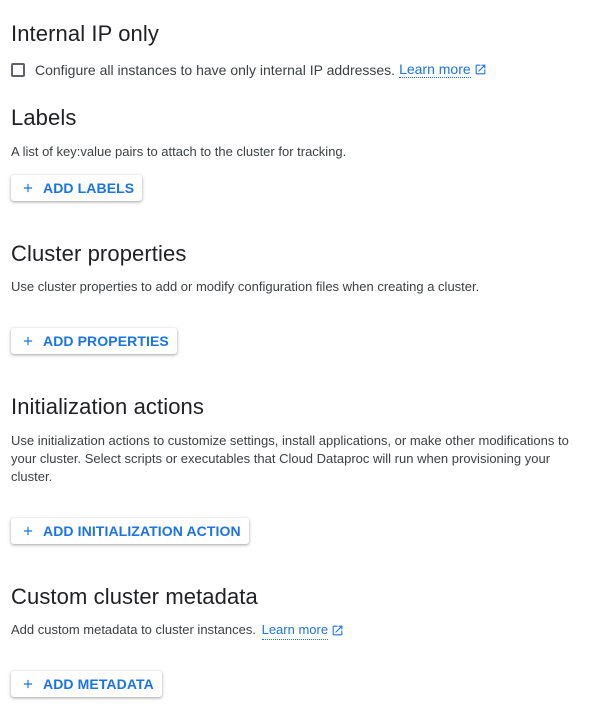 Image resolution: width=599 pixels, height=714 pixels. I want to click on add-initialization-action-button: ADD INITIALIZATION ACTION, so click(130, 531).